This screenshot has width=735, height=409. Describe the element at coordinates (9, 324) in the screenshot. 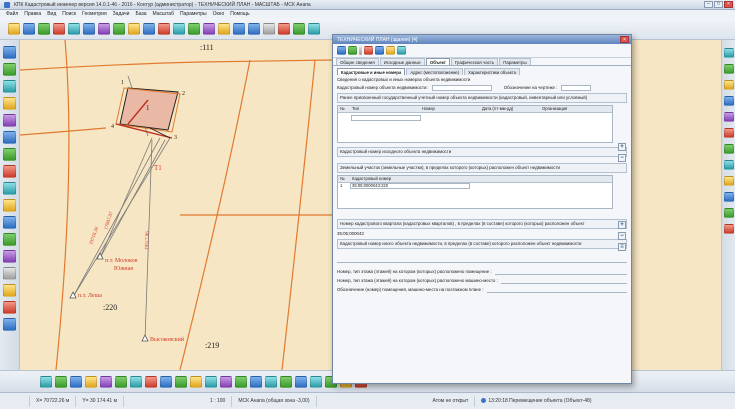

I see `check-icon` at that location.